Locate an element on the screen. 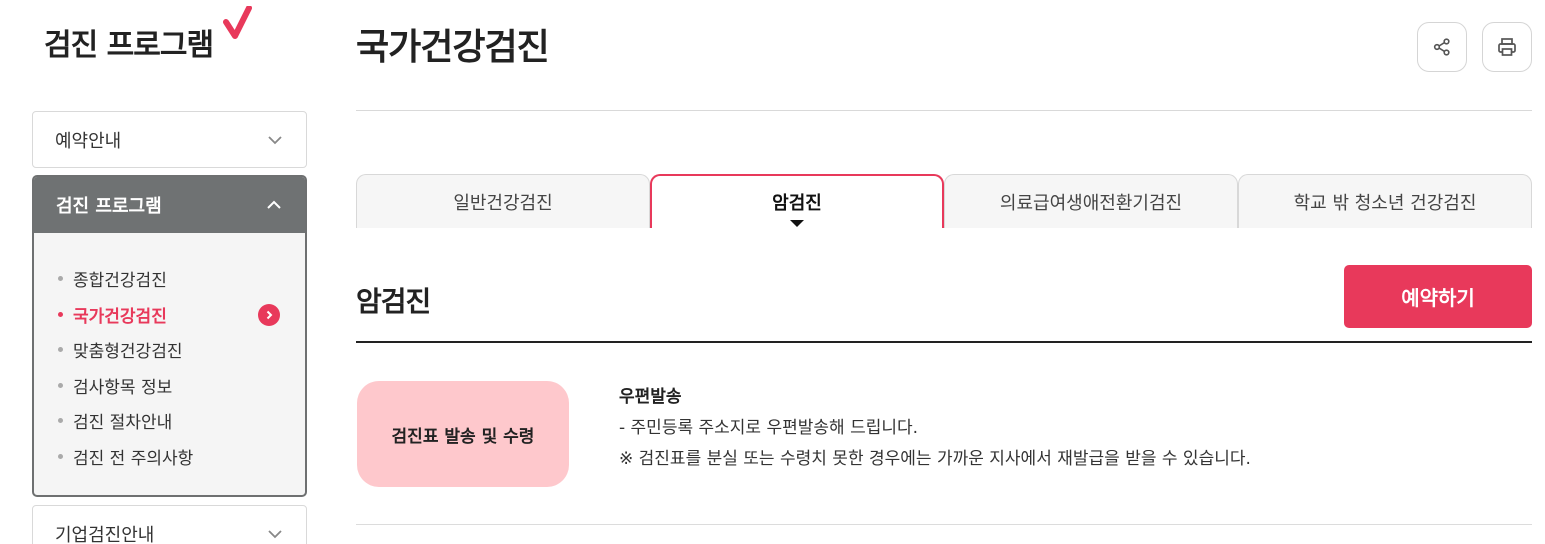 The height and width of the screenshot is (544, 1545). tab-label: 암검진 is located at coordinates (797, 203).